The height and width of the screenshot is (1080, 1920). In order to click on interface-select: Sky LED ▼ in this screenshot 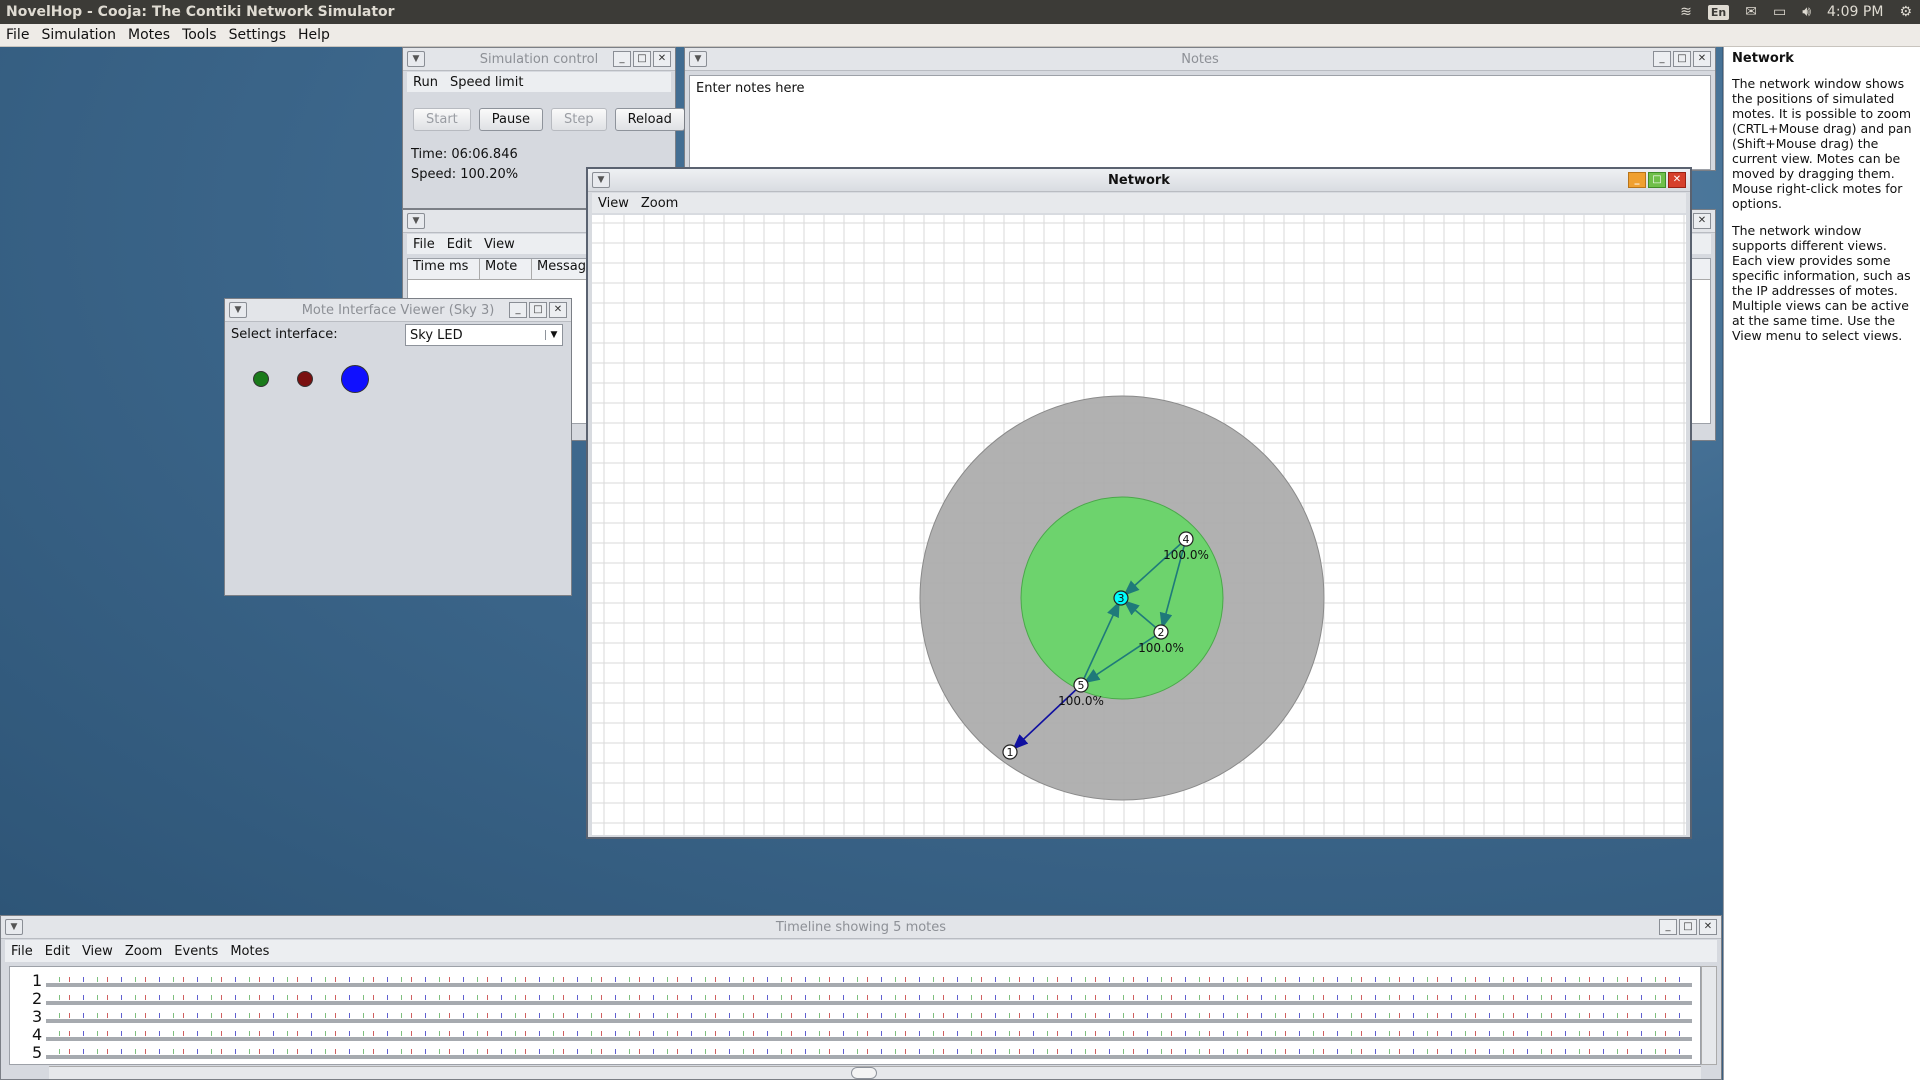, I will do `click(484, 335)`.